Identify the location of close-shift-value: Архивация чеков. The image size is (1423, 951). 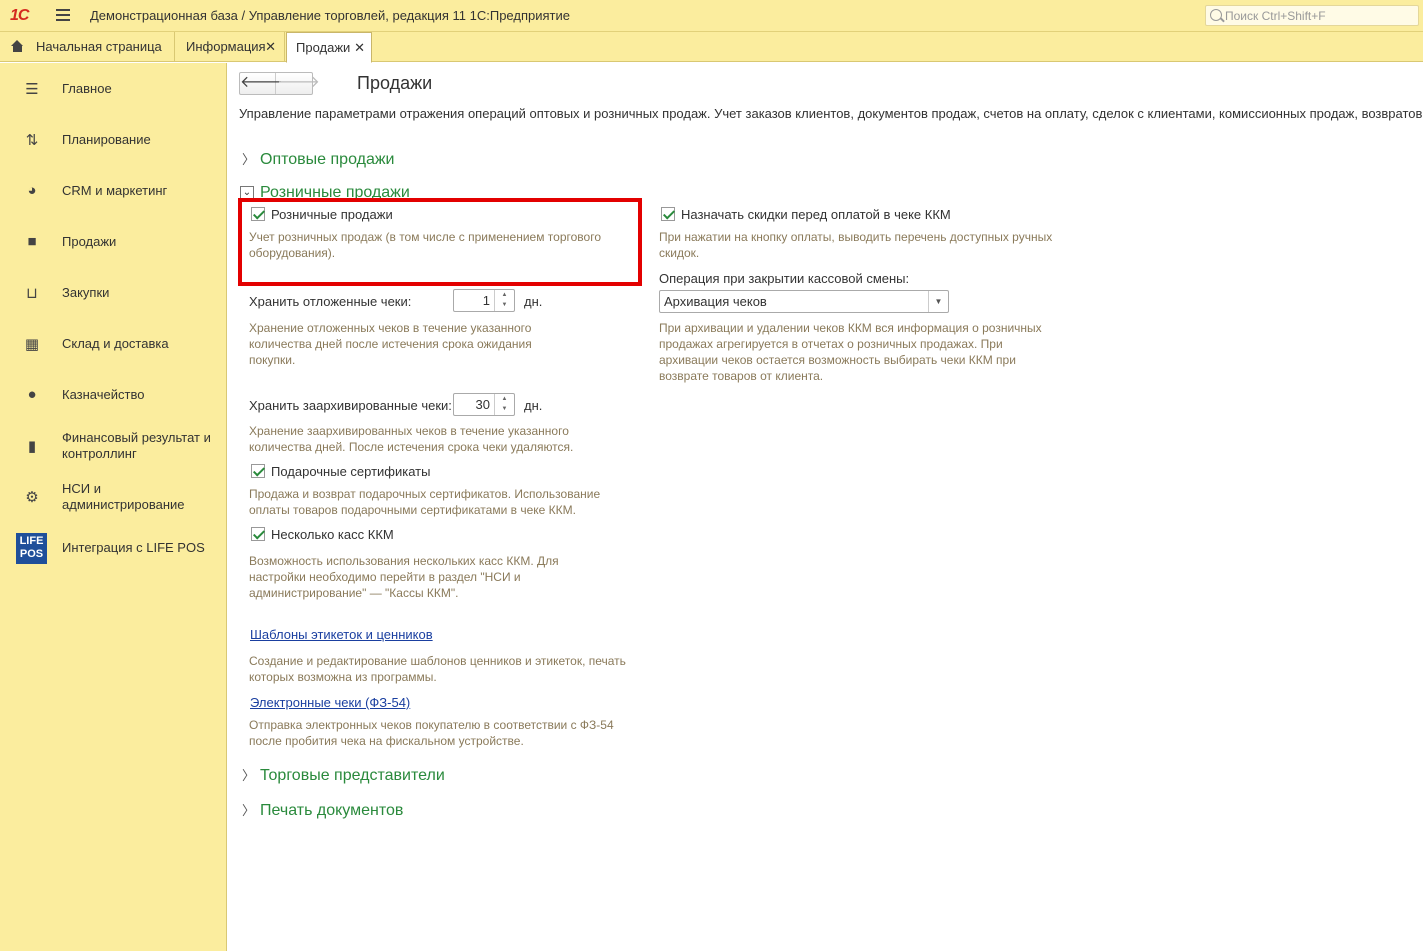
(715, 301).